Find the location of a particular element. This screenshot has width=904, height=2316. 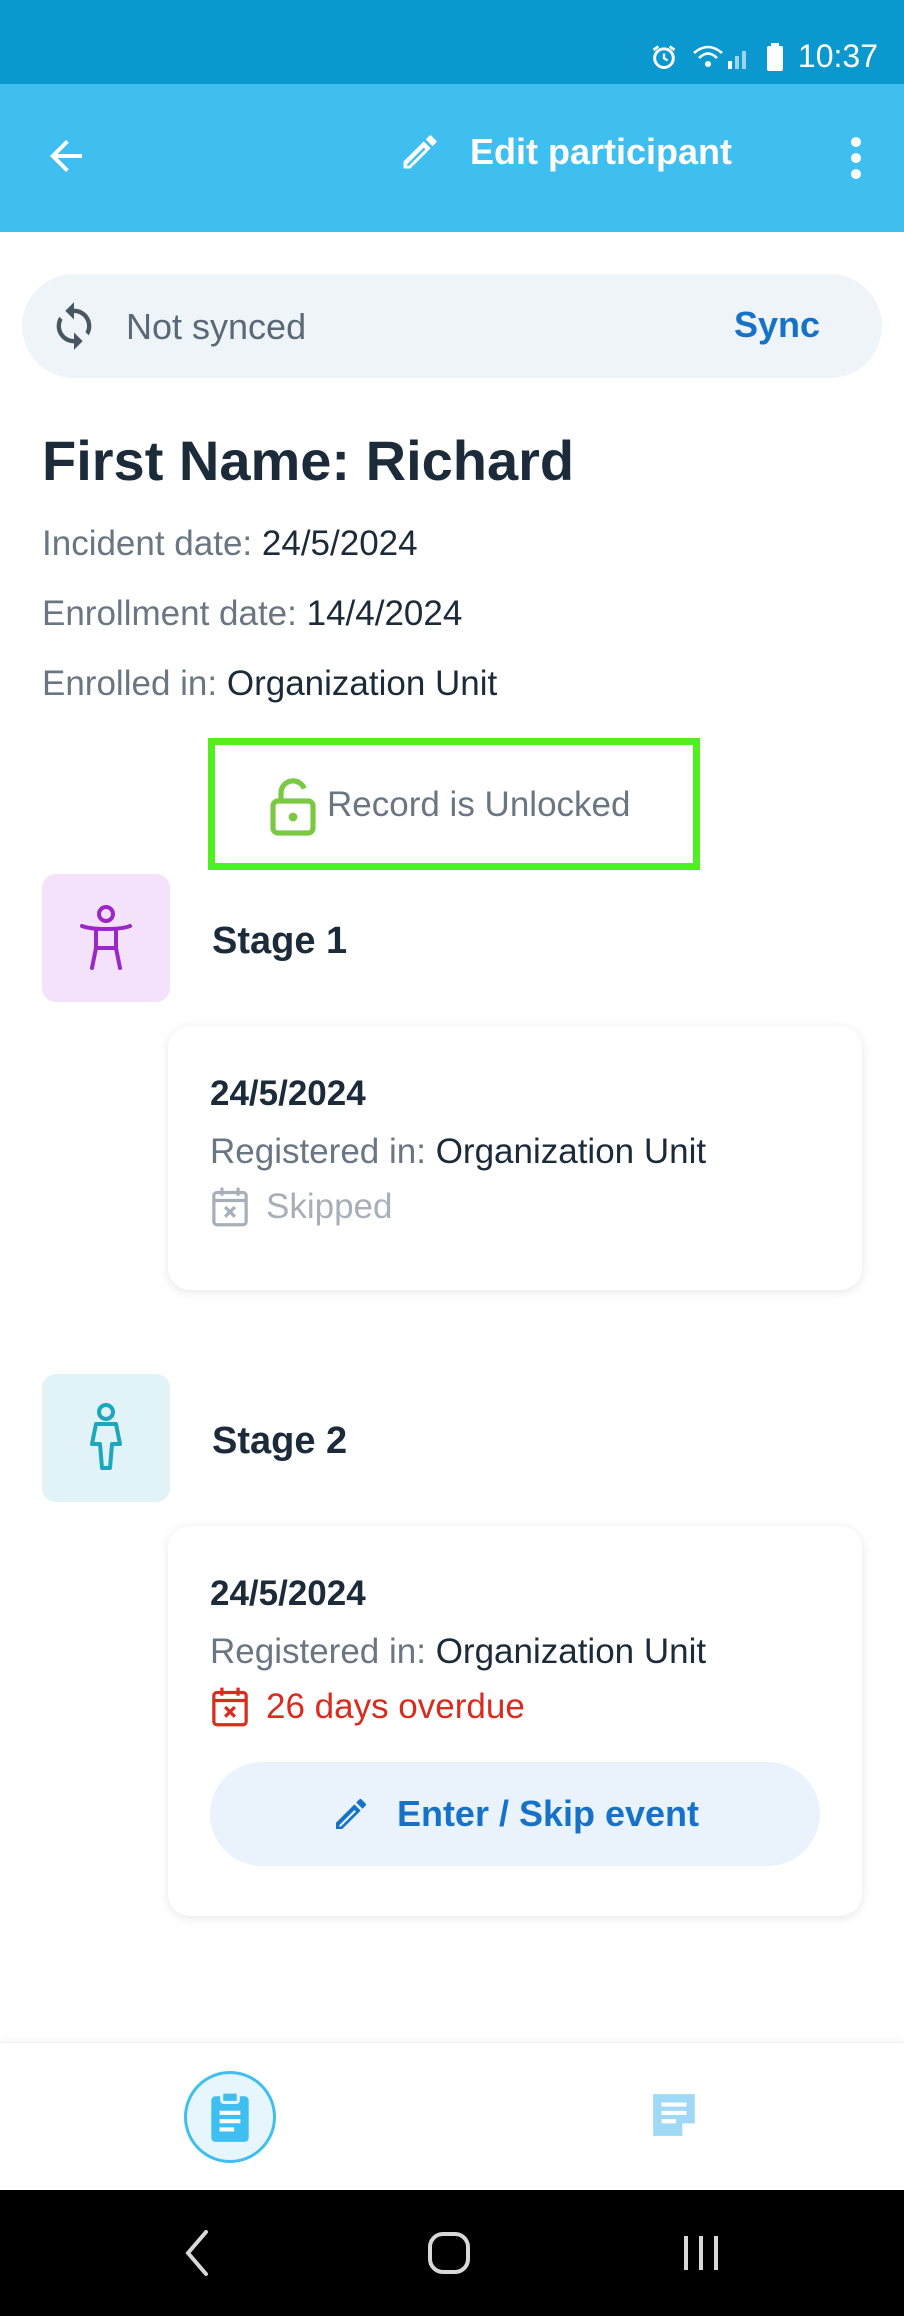

system-back-button is located at coordinates (197, 2253).